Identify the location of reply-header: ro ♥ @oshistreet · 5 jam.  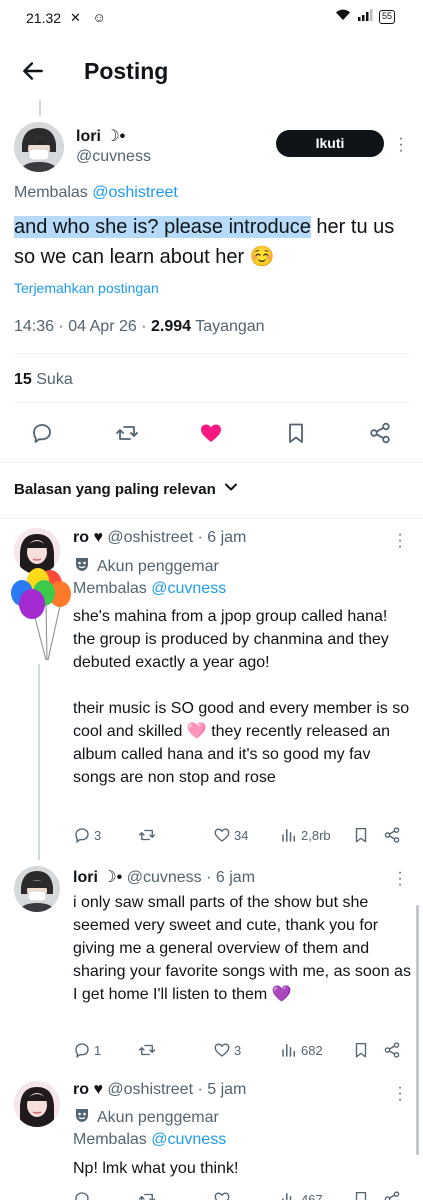
(159, 1090).